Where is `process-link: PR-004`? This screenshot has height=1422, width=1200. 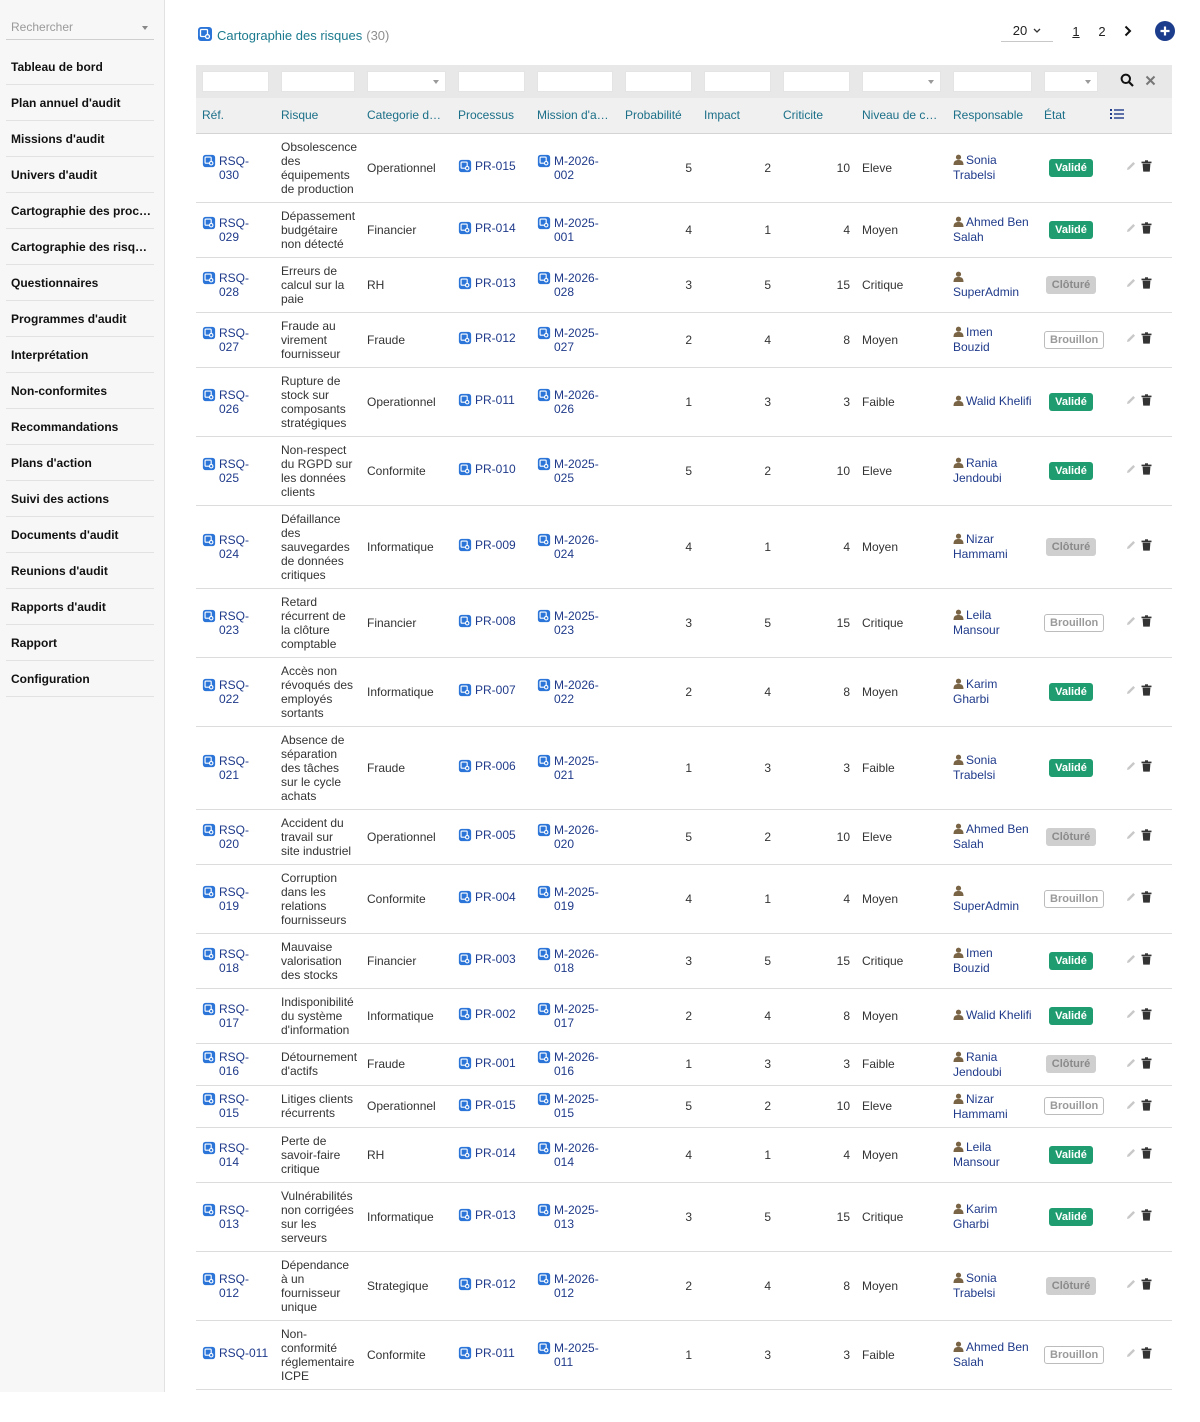 process-link: PR-004 is located at coordinates (487, 897).